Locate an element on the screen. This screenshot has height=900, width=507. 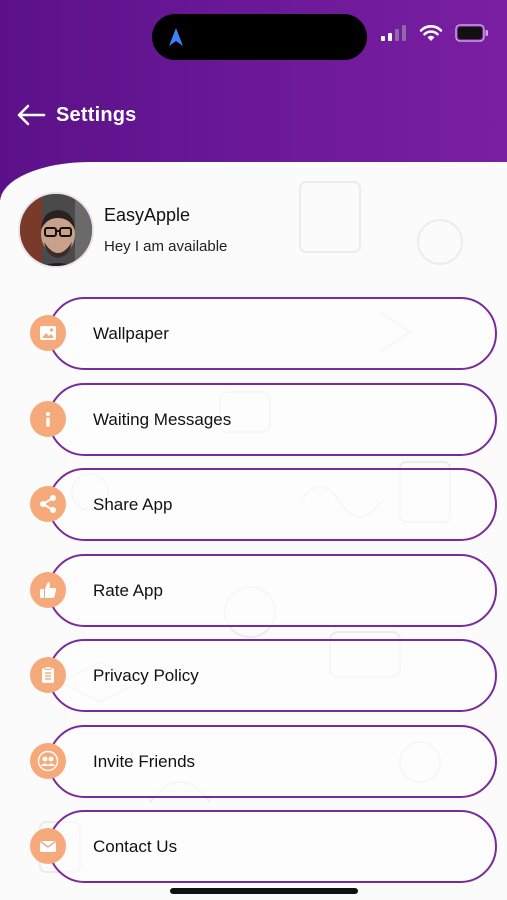
menu-item-contact-us: Contact Us is located at coordinates (263, 846).